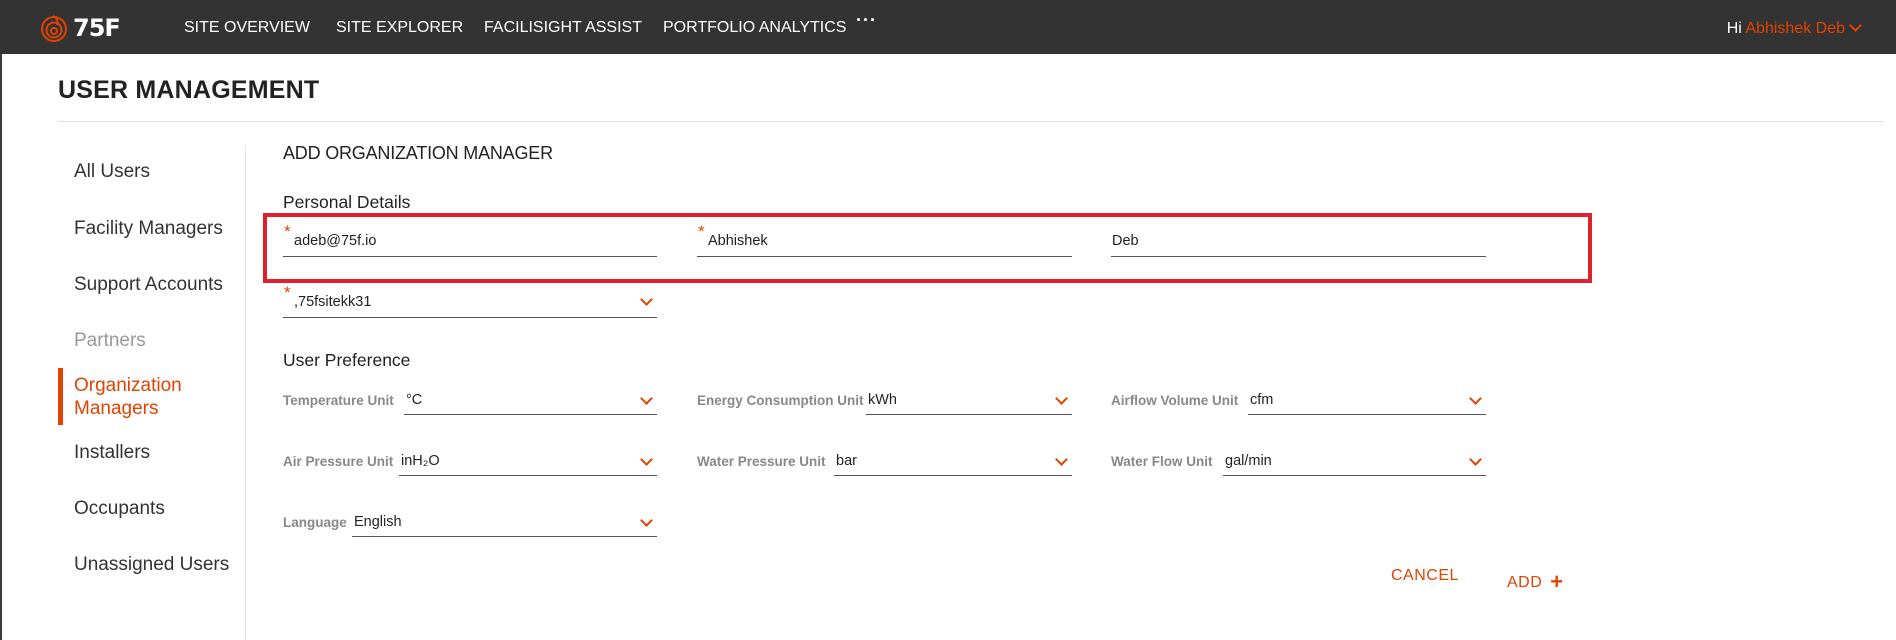 This screenshot has height=640, width=1896. Describe the element at coordinates (116, 408) in the screenshot. I see `sidebar-item-label-line2: Managers` at that location.